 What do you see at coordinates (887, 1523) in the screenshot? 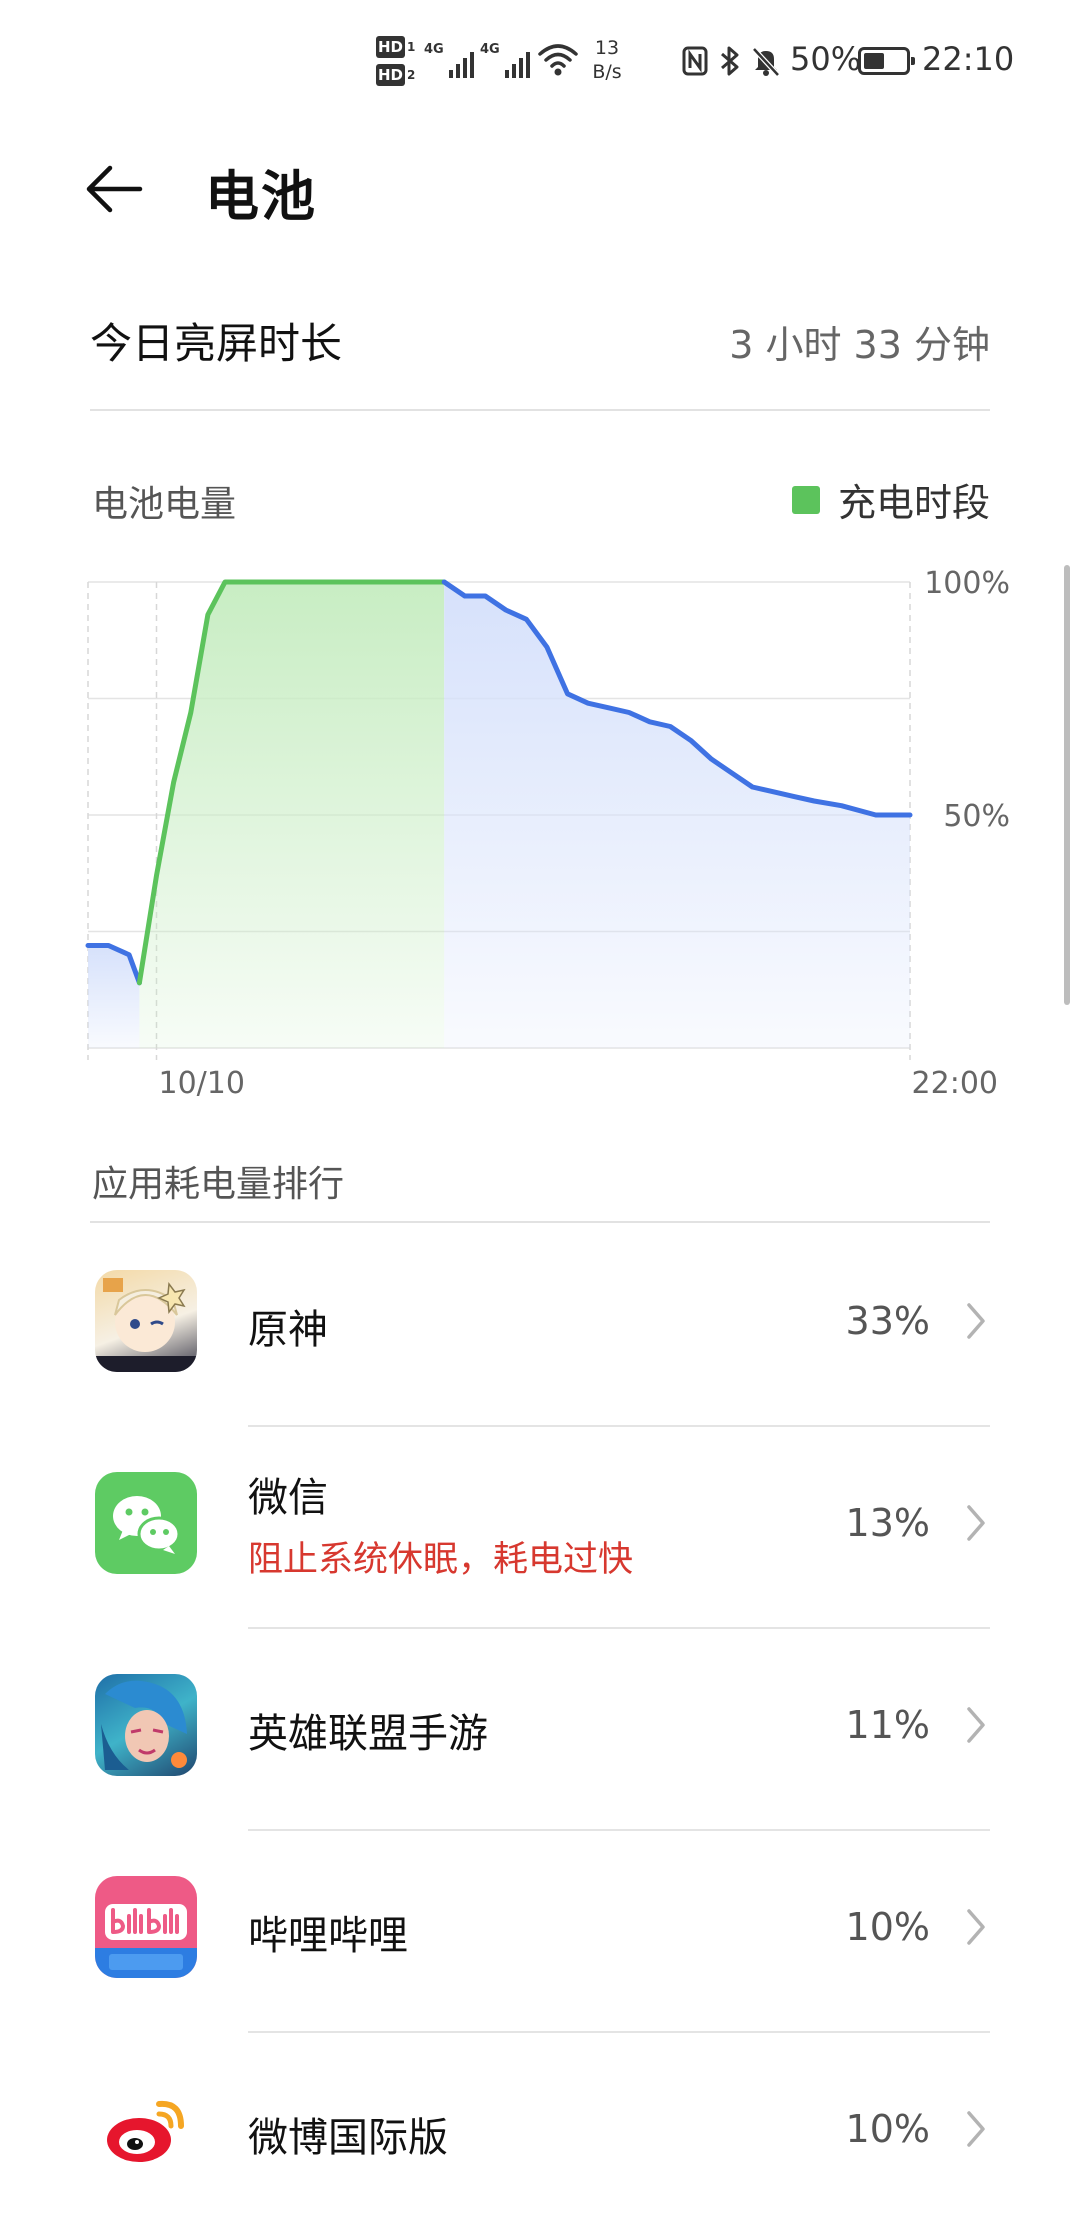
I see `app-percent: 13%` at bounding box center [887, 1523].